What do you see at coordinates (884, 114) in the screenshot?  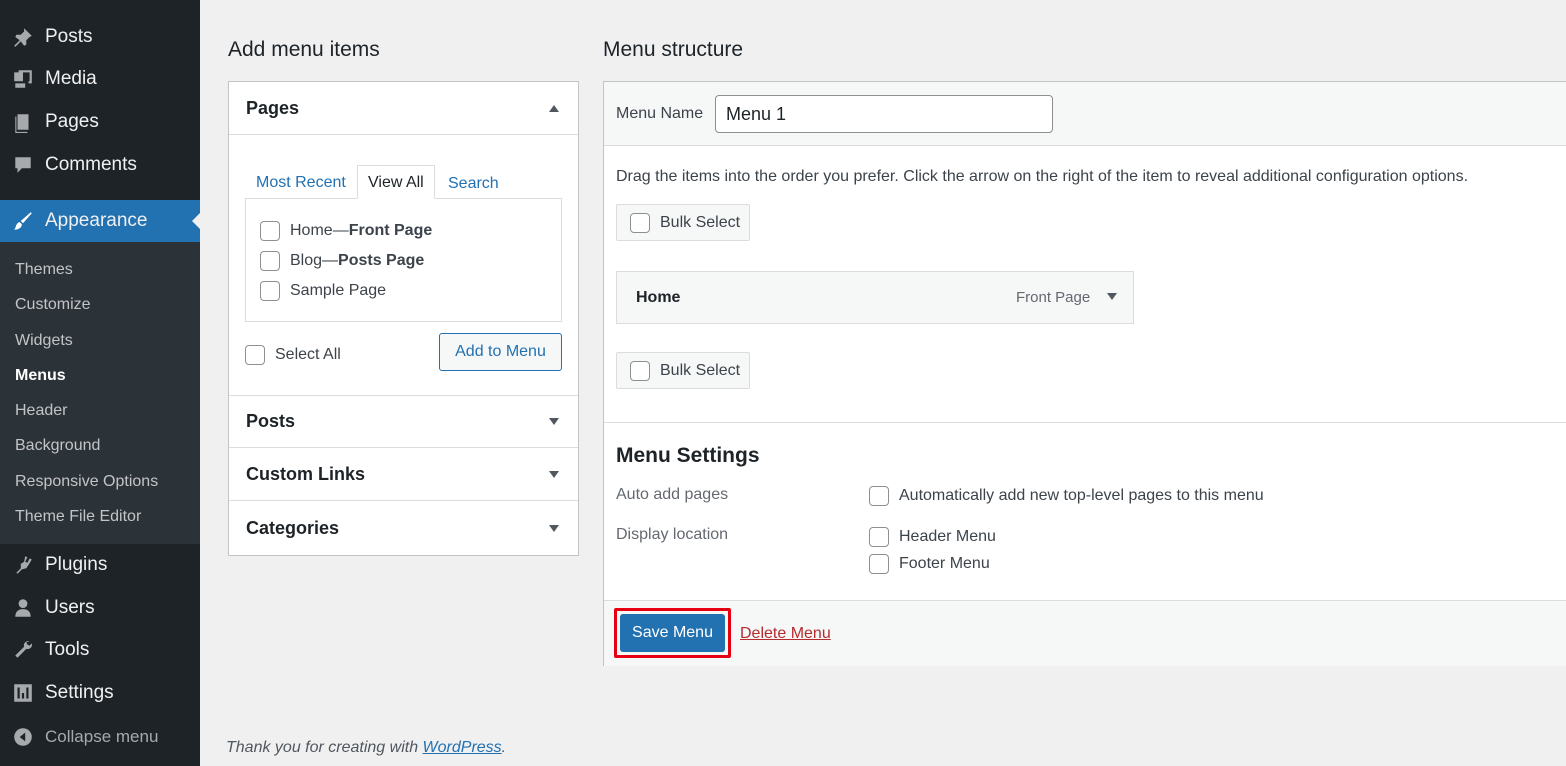 I see `menu-name-input` at bounding box center [884, 114].